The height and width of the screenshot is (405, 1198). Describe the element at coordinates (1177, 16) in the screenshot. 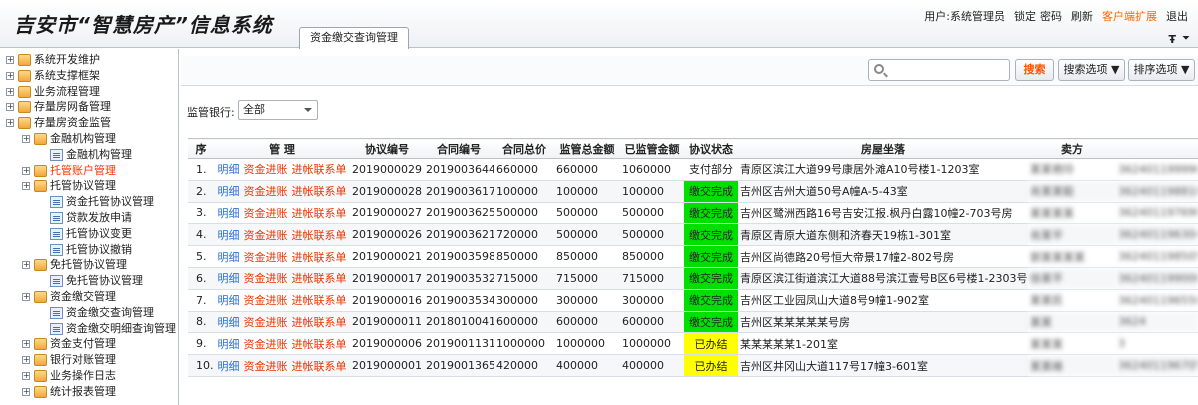

I see `logout-link: 退出` at that location.